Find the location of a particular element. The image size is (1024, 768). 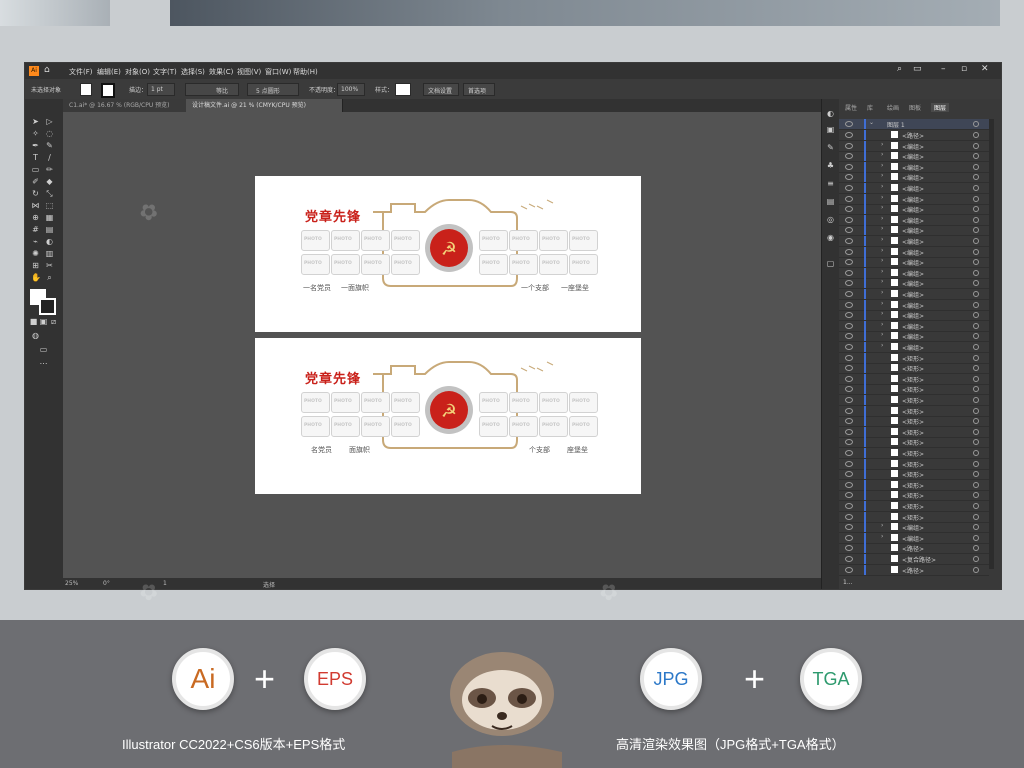

style-swatch is located at coordinates (403, 89).